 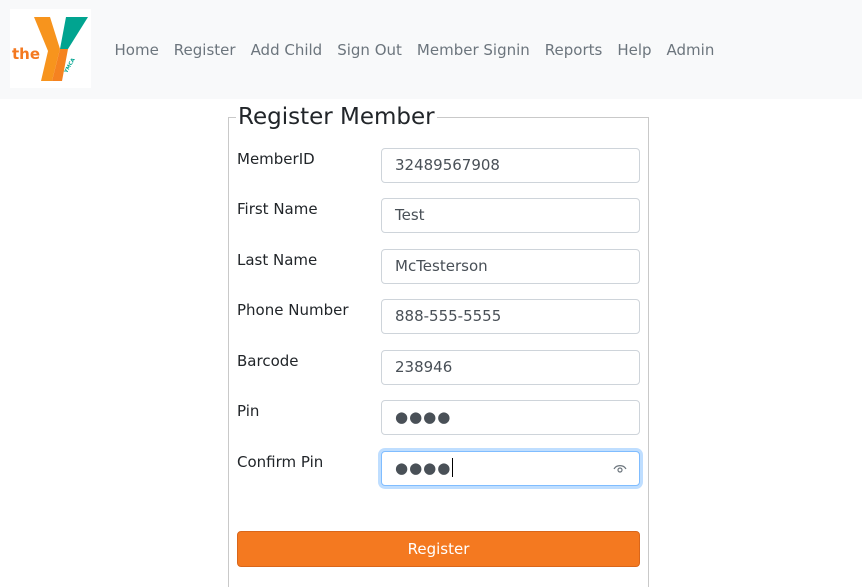 What do you see at coordinates (573, 50) in the screenshot?
I see `nav-reports: Reports` at bounding box center [573, 50].